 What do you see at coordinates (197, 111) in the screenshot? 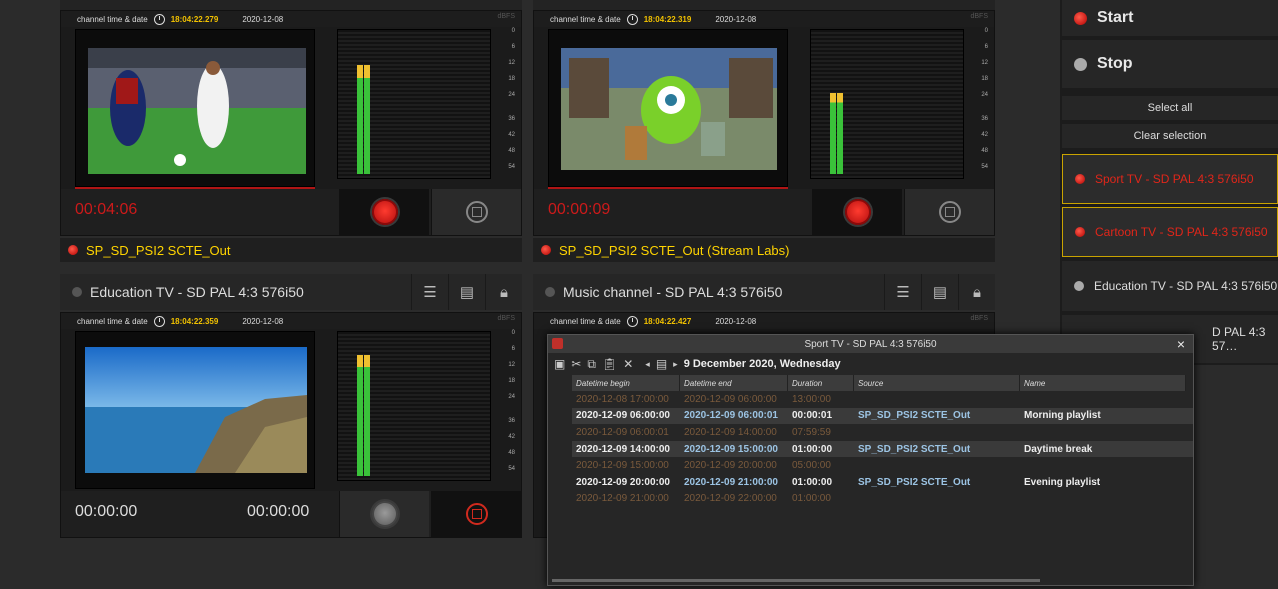
I see `video-preview-soccer` at bounding box center [197, 111].